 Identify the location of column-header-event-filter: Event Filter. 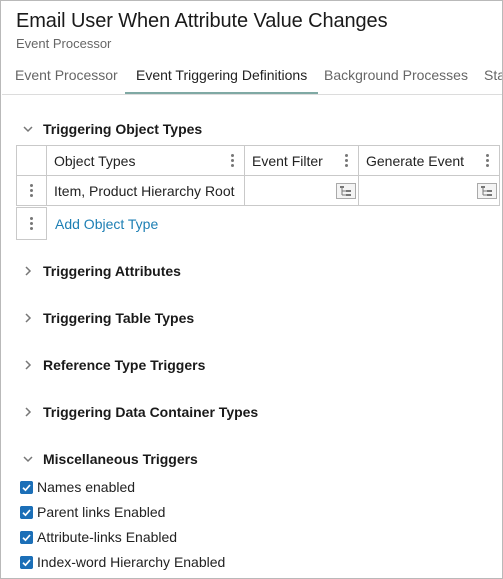
(301, 160).